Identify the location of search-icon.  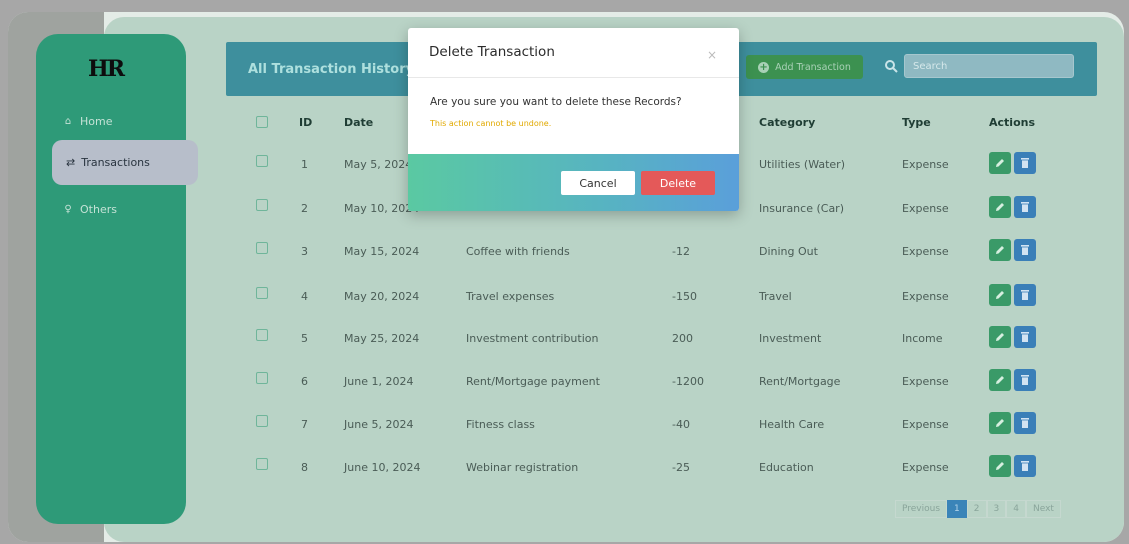
(891, 66).